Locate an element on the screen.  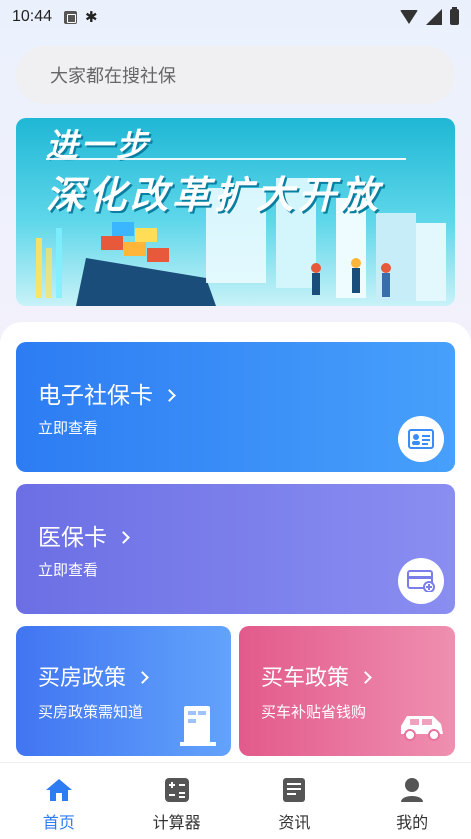
banner-divider is located at coordinates (226, 159).